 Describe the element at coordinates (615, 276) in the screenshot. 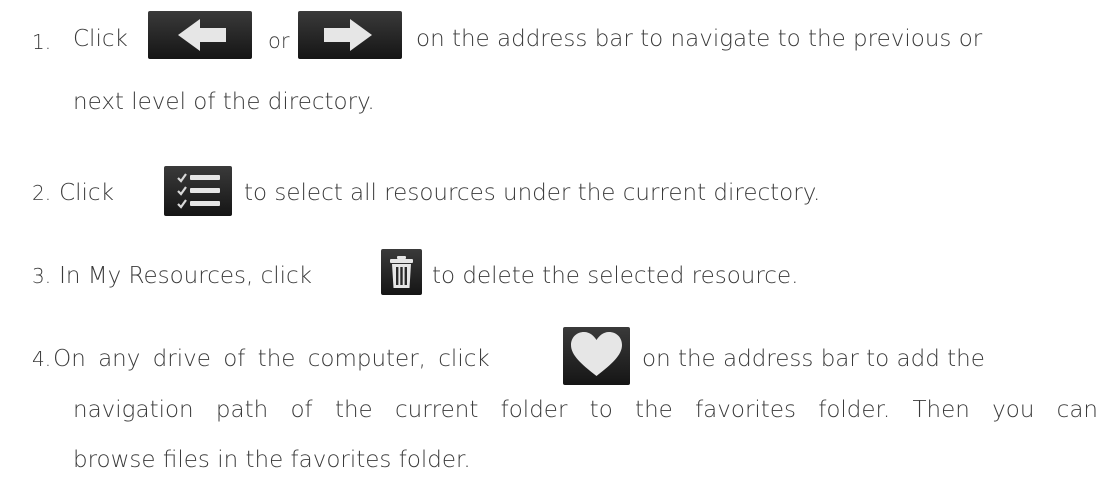

I see `step-3-rest: to delete the selected resource.` at that location.